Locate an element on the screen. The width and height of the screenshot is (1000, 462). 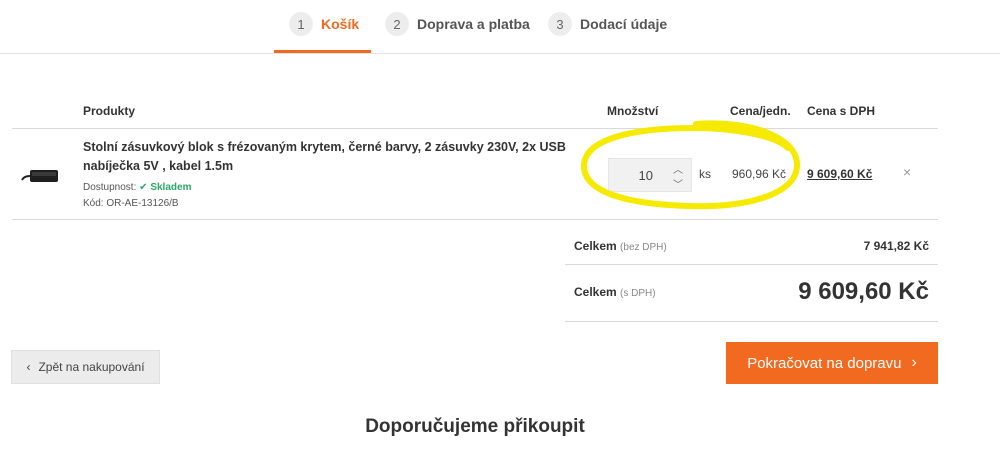
quantity-stepper: ︿ ﹀ is located at coordinates (650, 175).